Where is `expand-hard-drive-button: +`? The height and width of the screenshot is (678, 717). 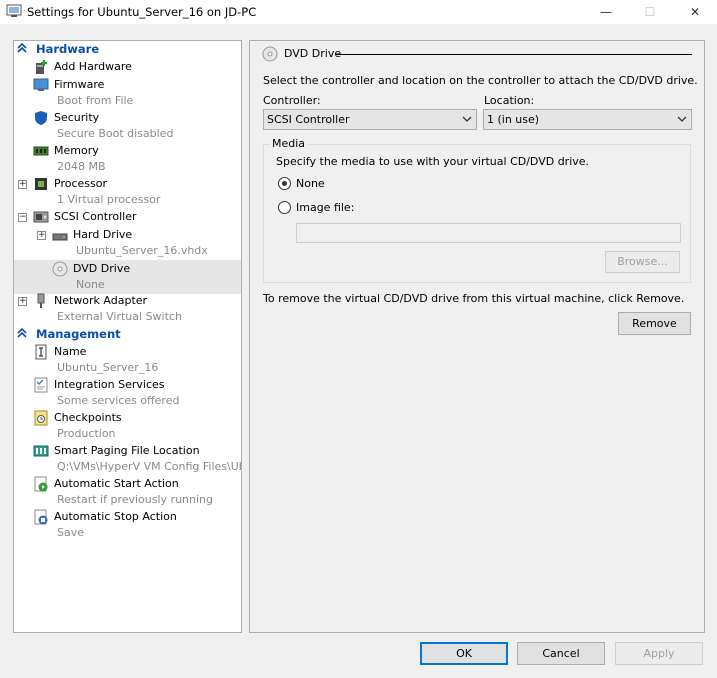 expand-hard-drive-button: + is located at coordinates (41, 235).